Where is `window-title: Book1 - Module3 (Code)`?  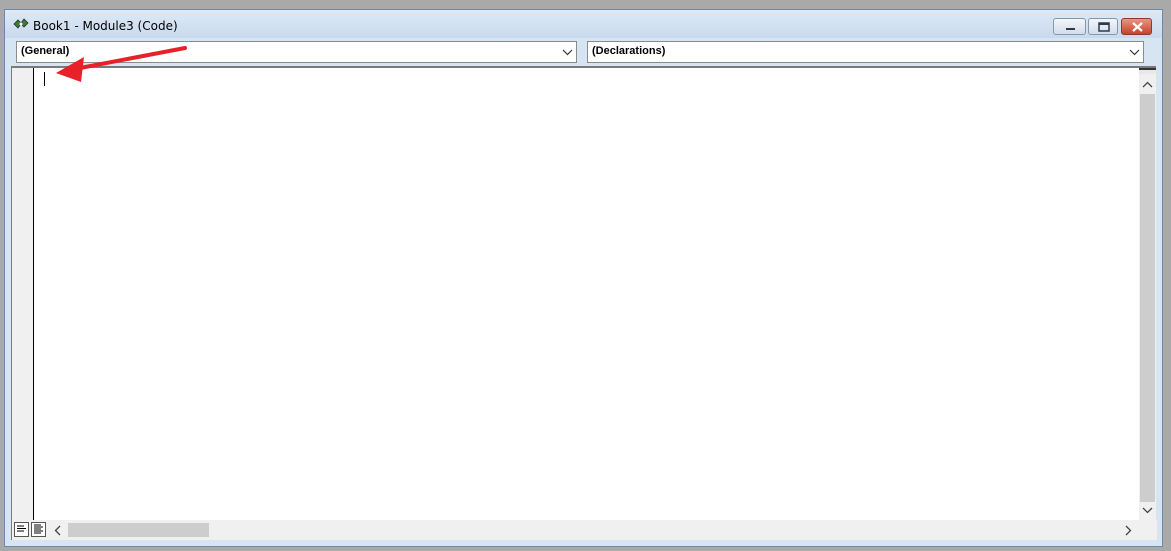 window-title: Book1 - Module3 (Code) is located at coordinates (105, 26).